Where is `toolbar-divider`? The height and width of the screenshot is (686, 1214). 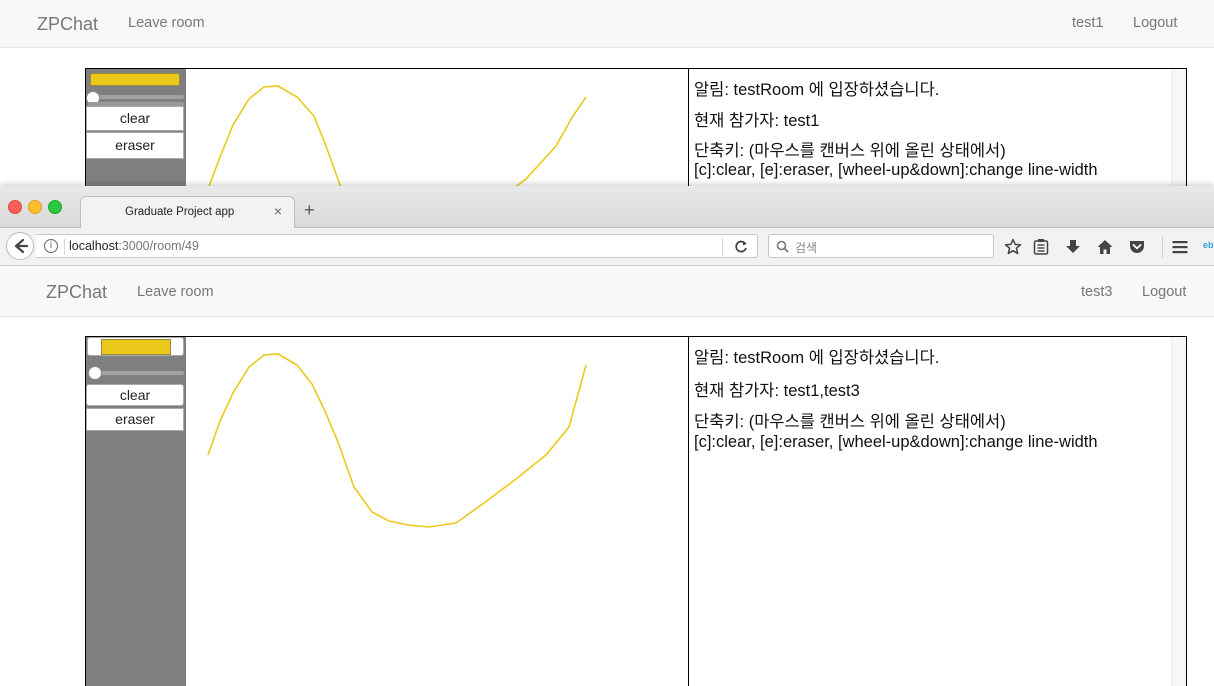
toolbar-divider is located at coordinates (1162, 247).